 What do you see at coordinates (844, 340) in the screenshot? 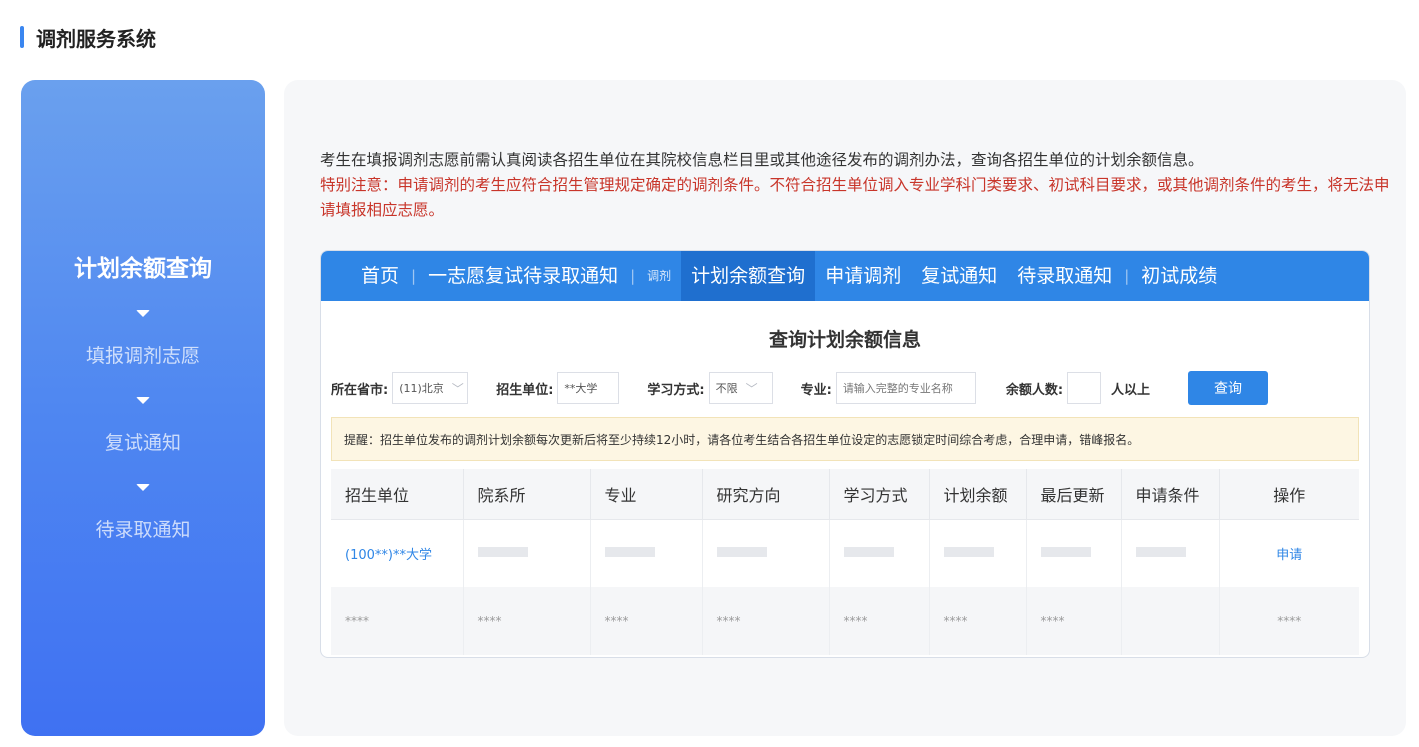
I see `query-title: 查询计划余额信息` at bounding box center [844, 340].